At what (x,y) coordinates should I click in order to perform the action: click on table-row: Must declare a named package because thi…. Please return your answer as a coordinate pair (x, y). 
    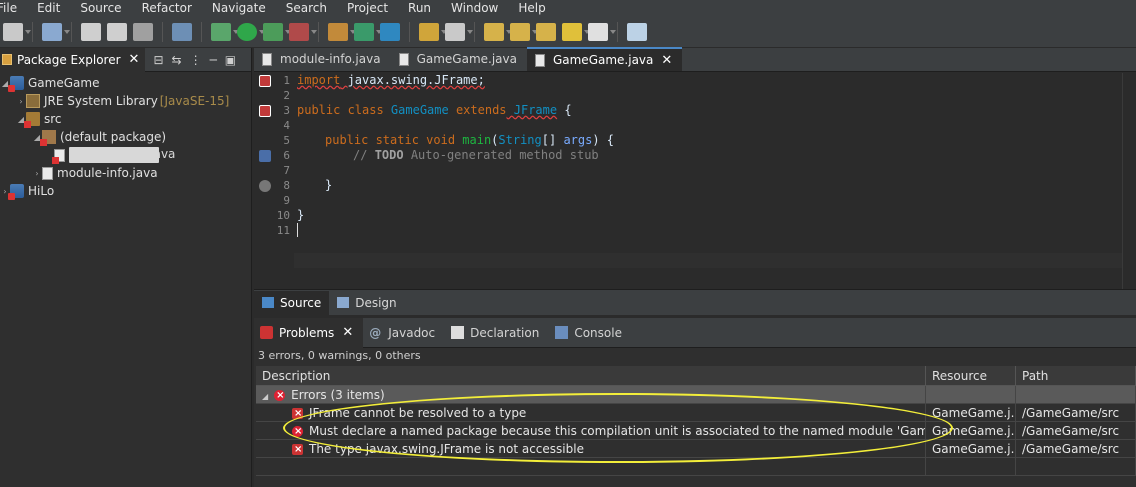
    Looking at the image, I should click on (696, 431).